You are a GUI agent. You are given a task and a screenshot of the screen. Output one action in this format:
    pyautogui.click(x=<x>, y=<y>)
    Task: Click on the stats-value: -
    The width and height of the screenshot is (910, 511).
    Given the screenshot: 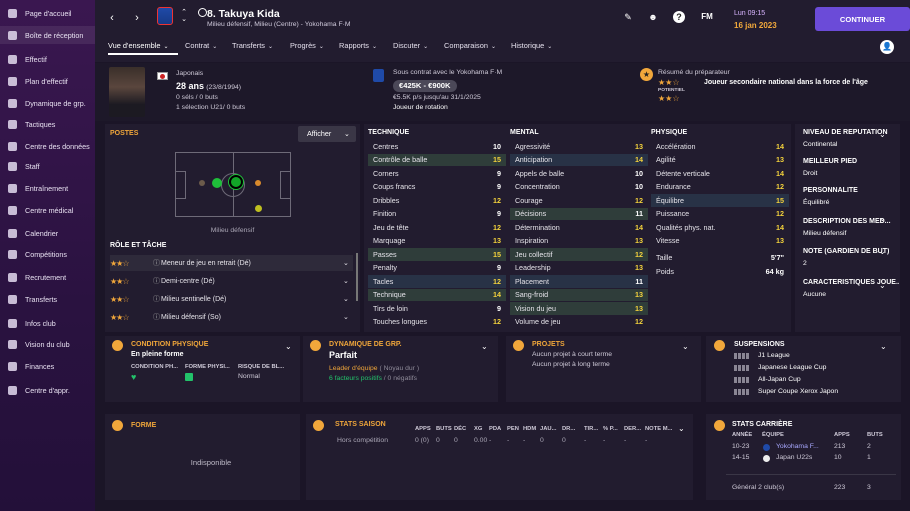 What is the action you would take?
    pyautogui.click(x=585, y=440)
    